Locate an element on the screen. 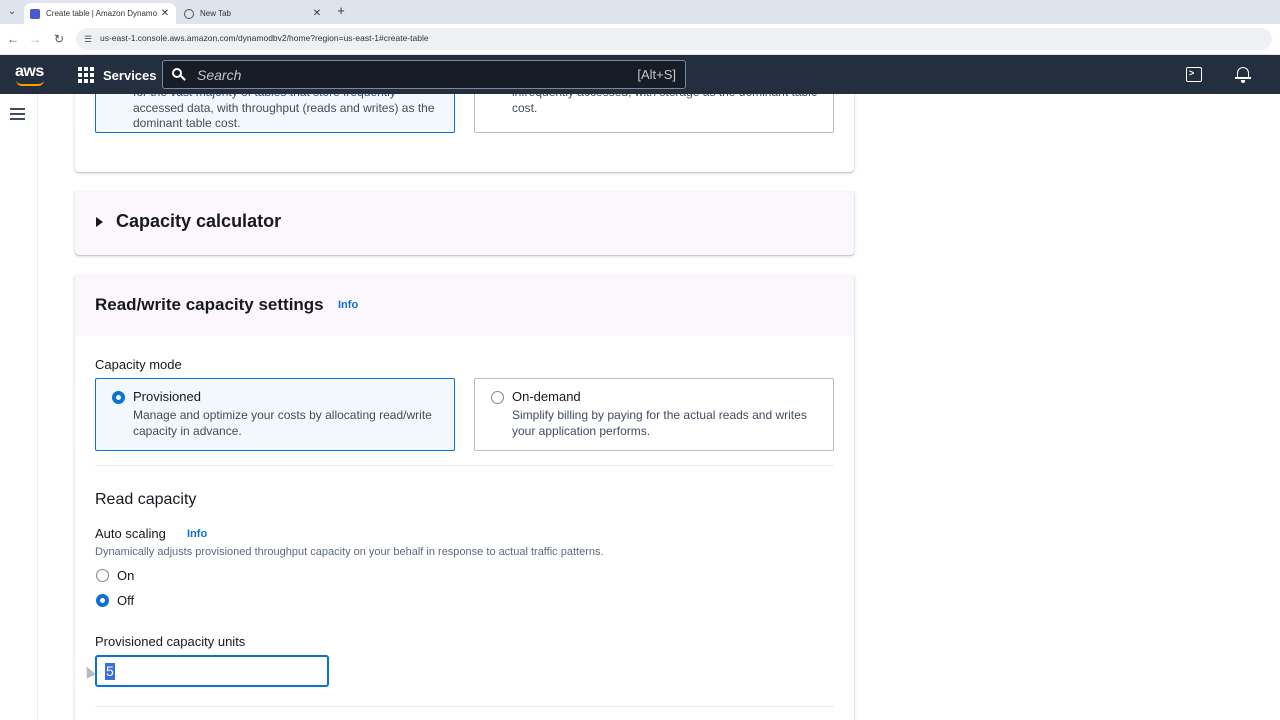  on-demand-radio is located at coordinates (497, 397).